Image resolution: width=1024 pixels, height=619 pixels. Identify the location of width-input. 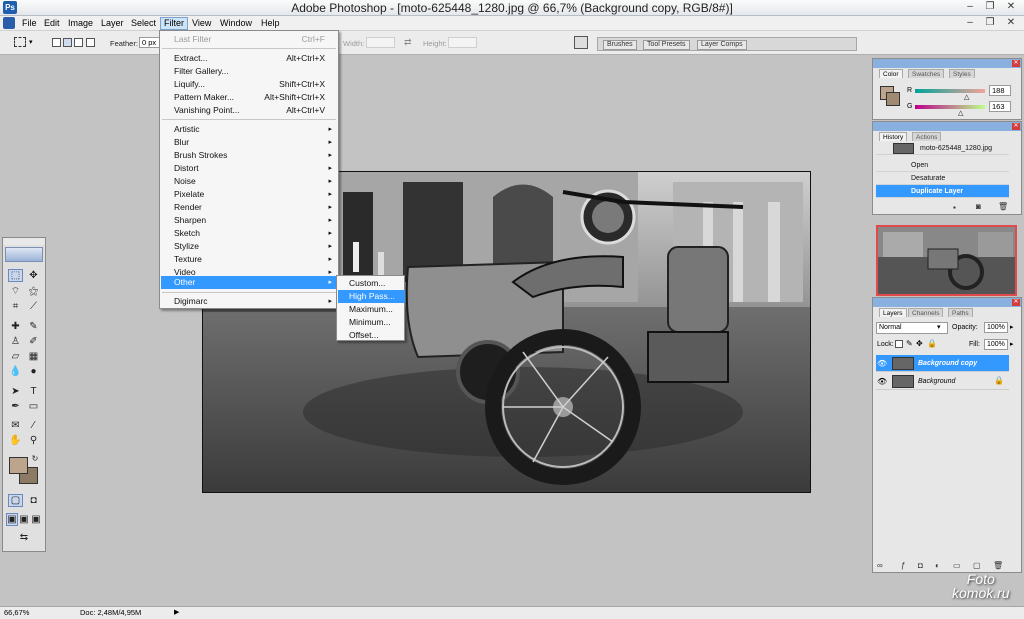
(380, 42).